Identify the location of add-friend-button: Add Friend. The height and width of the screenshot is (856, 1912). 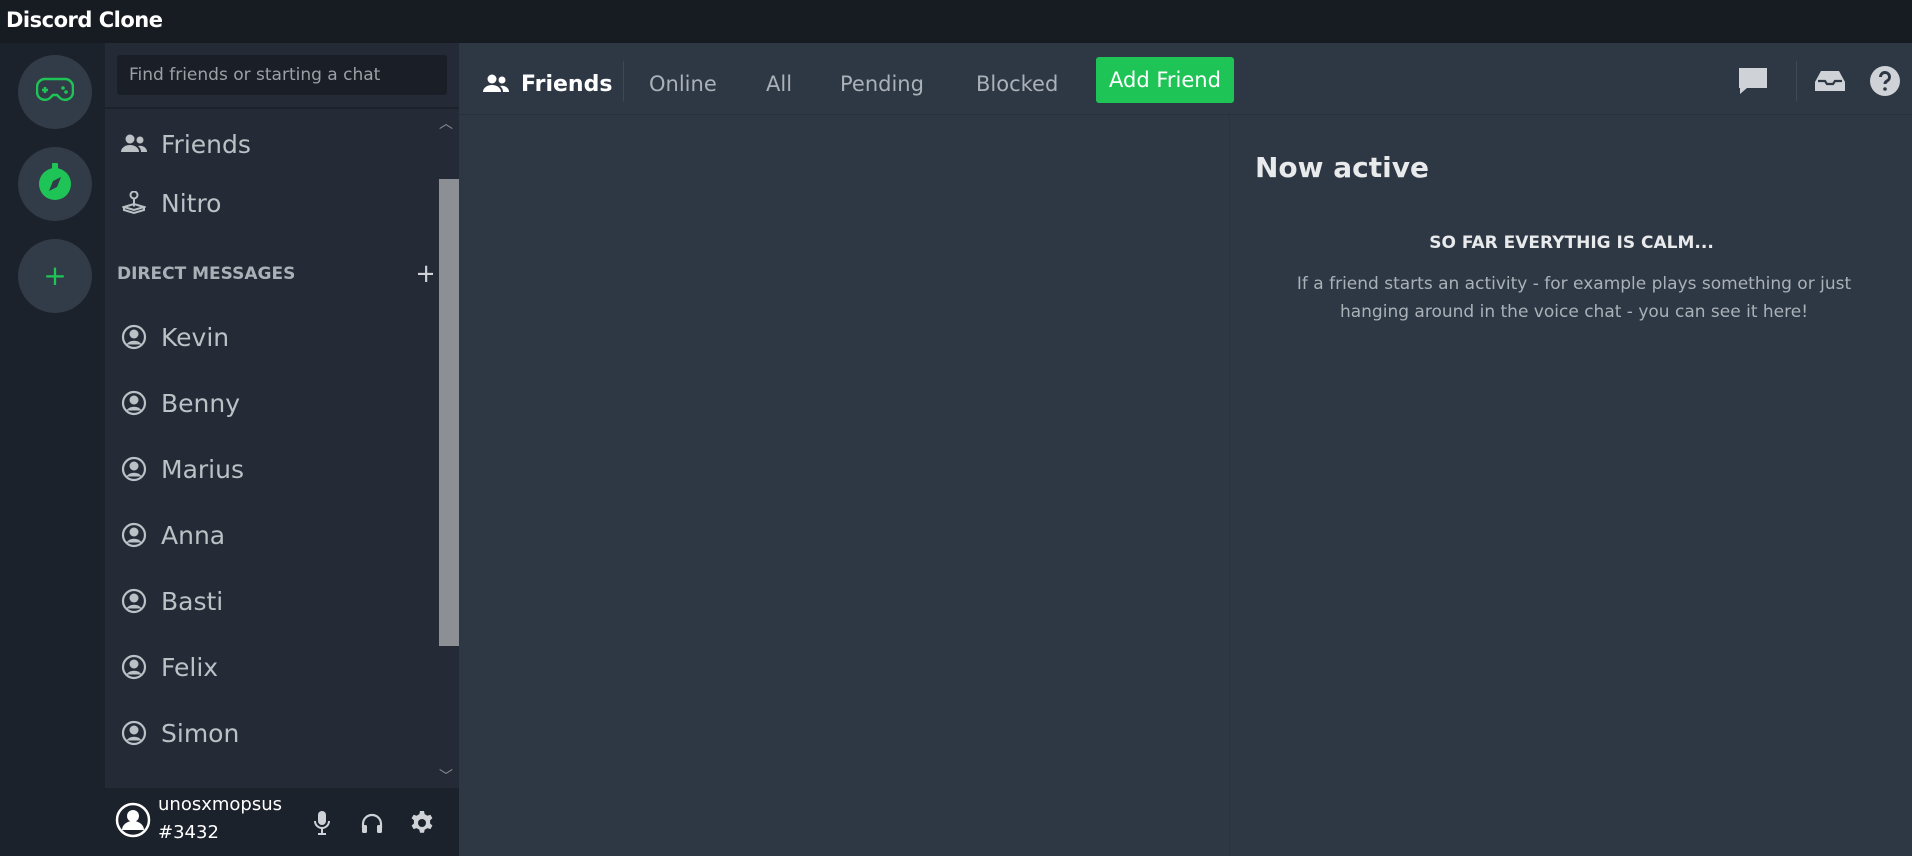
(1165, 80).